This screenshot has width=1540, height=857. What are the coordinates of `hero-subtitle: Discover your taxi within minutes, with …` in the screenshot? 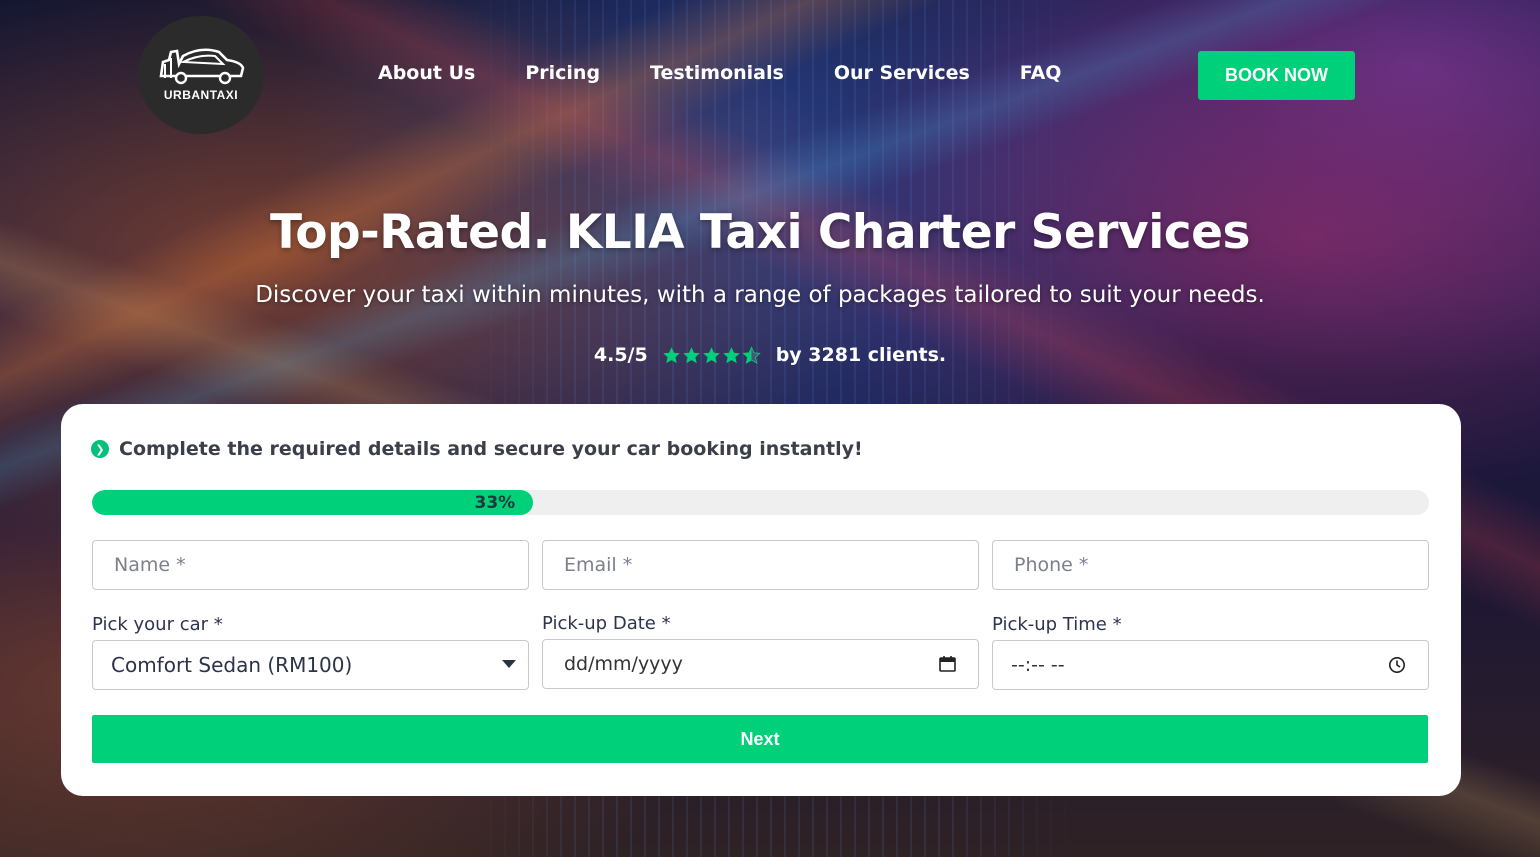 It's located at (760, 295).